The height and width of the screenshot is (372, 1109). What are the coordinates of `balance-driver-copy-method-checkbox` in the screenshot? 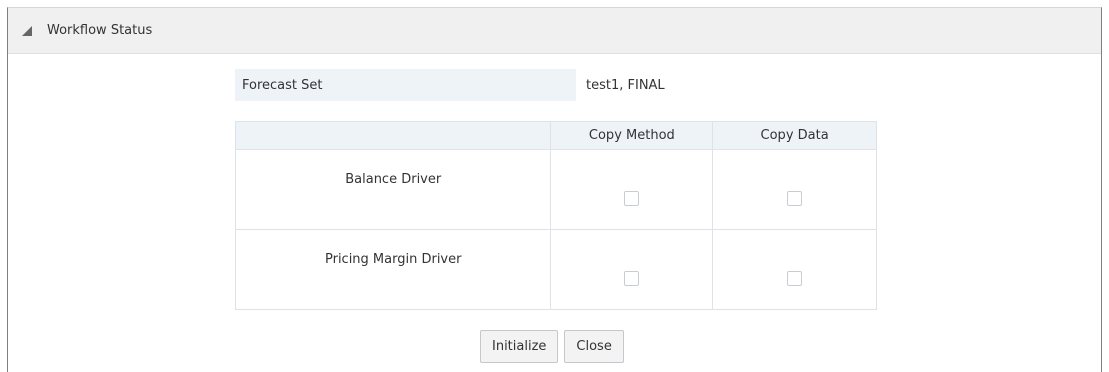 It's located at (632, 198).